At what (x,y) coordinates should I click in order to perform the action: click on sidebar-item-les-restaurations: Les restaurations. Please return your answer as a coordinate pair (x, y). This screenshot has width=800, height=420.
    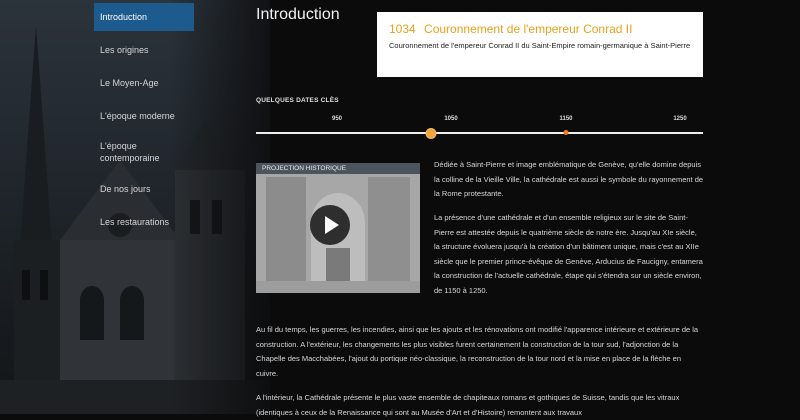
    Looking at the image, I should click on (144, 222).